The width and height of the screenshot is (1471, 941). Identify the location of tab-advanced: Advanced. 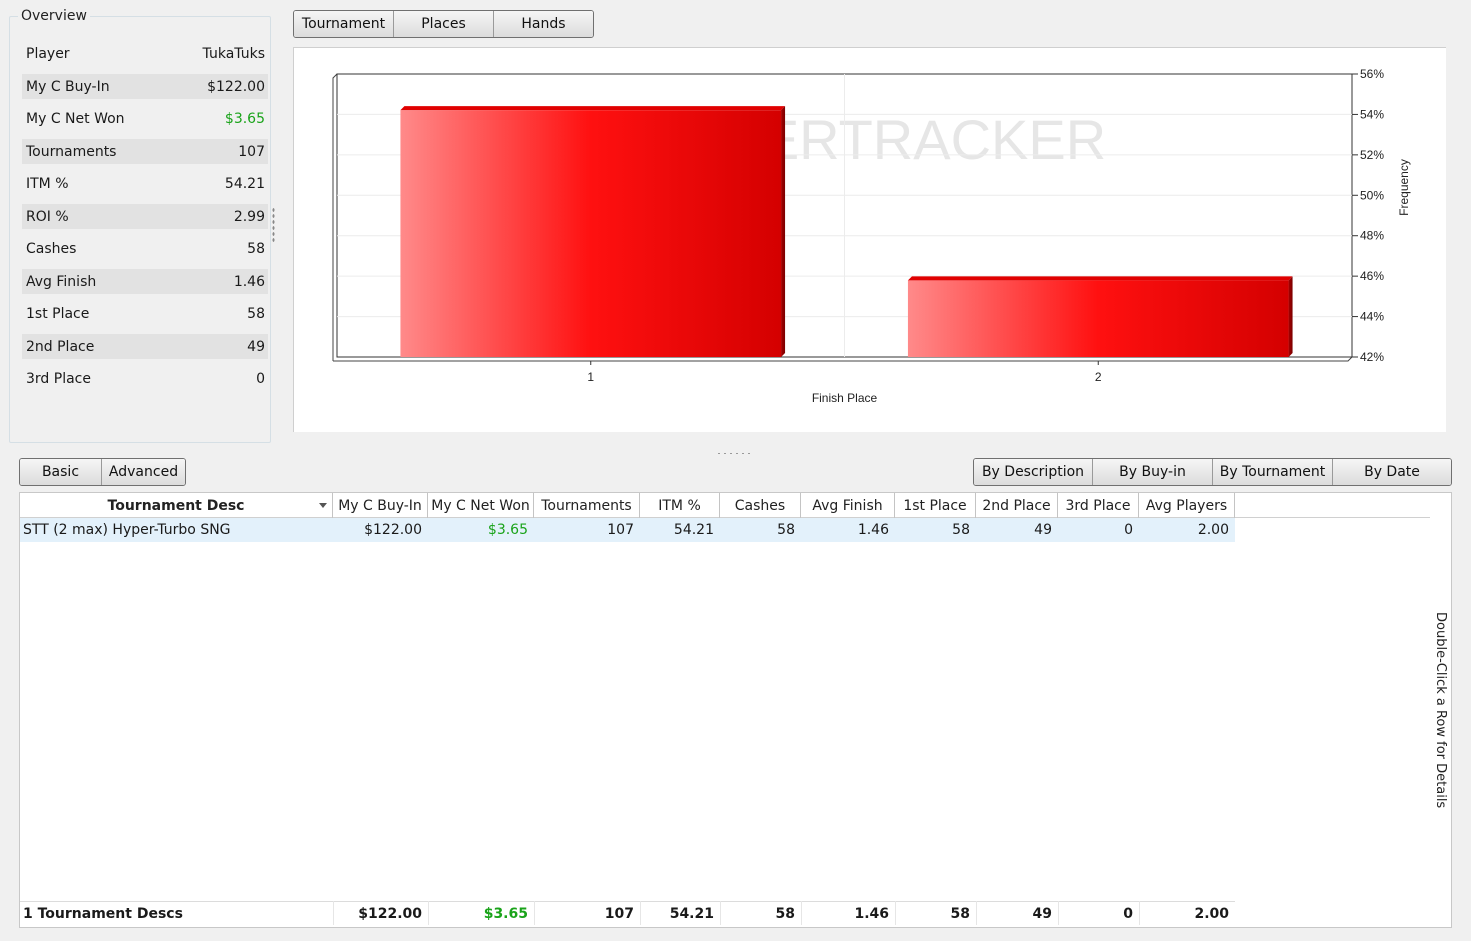
(143, 472).